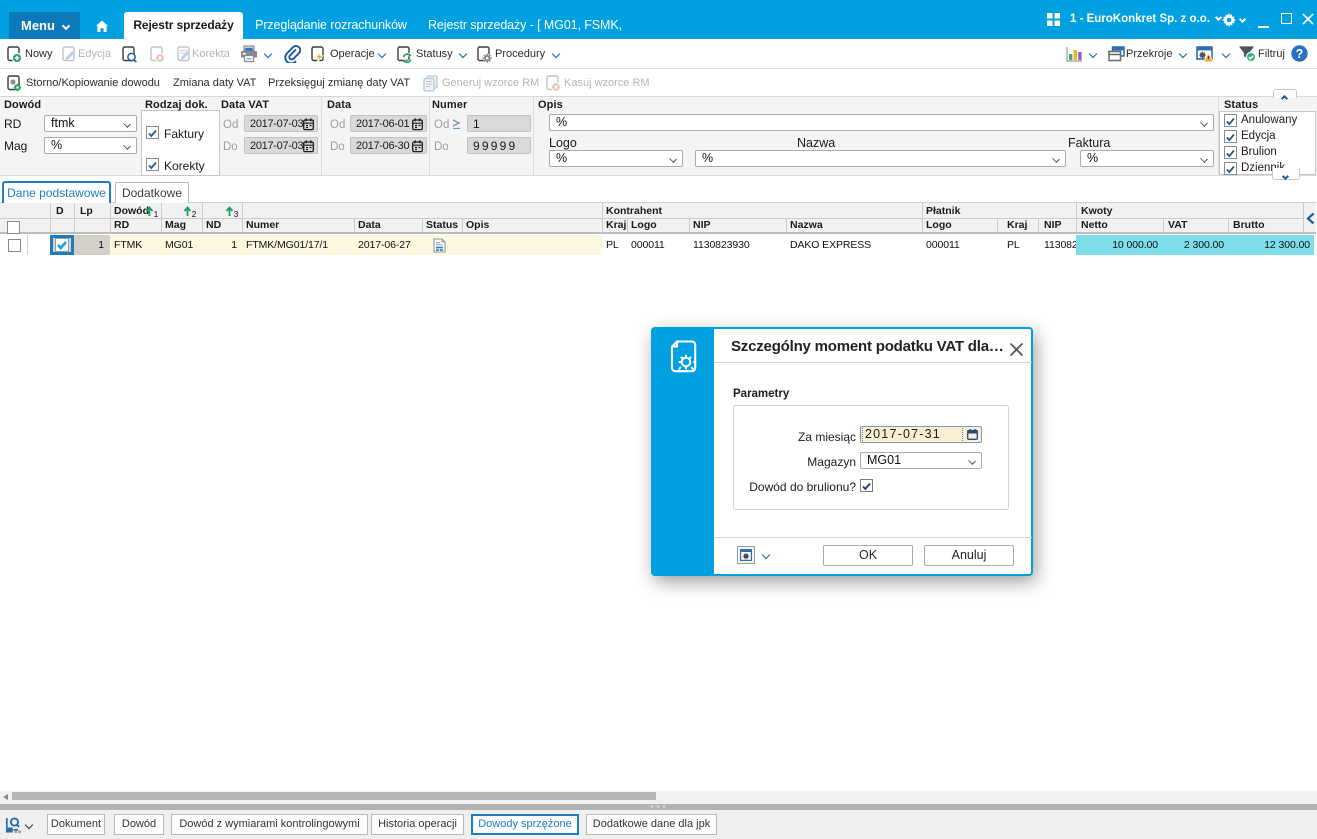 This screenshot has height=839, width=1317. Describe the element at coordinates (194, 213) in the screenshot. I see `svg-text: 2` at that location.